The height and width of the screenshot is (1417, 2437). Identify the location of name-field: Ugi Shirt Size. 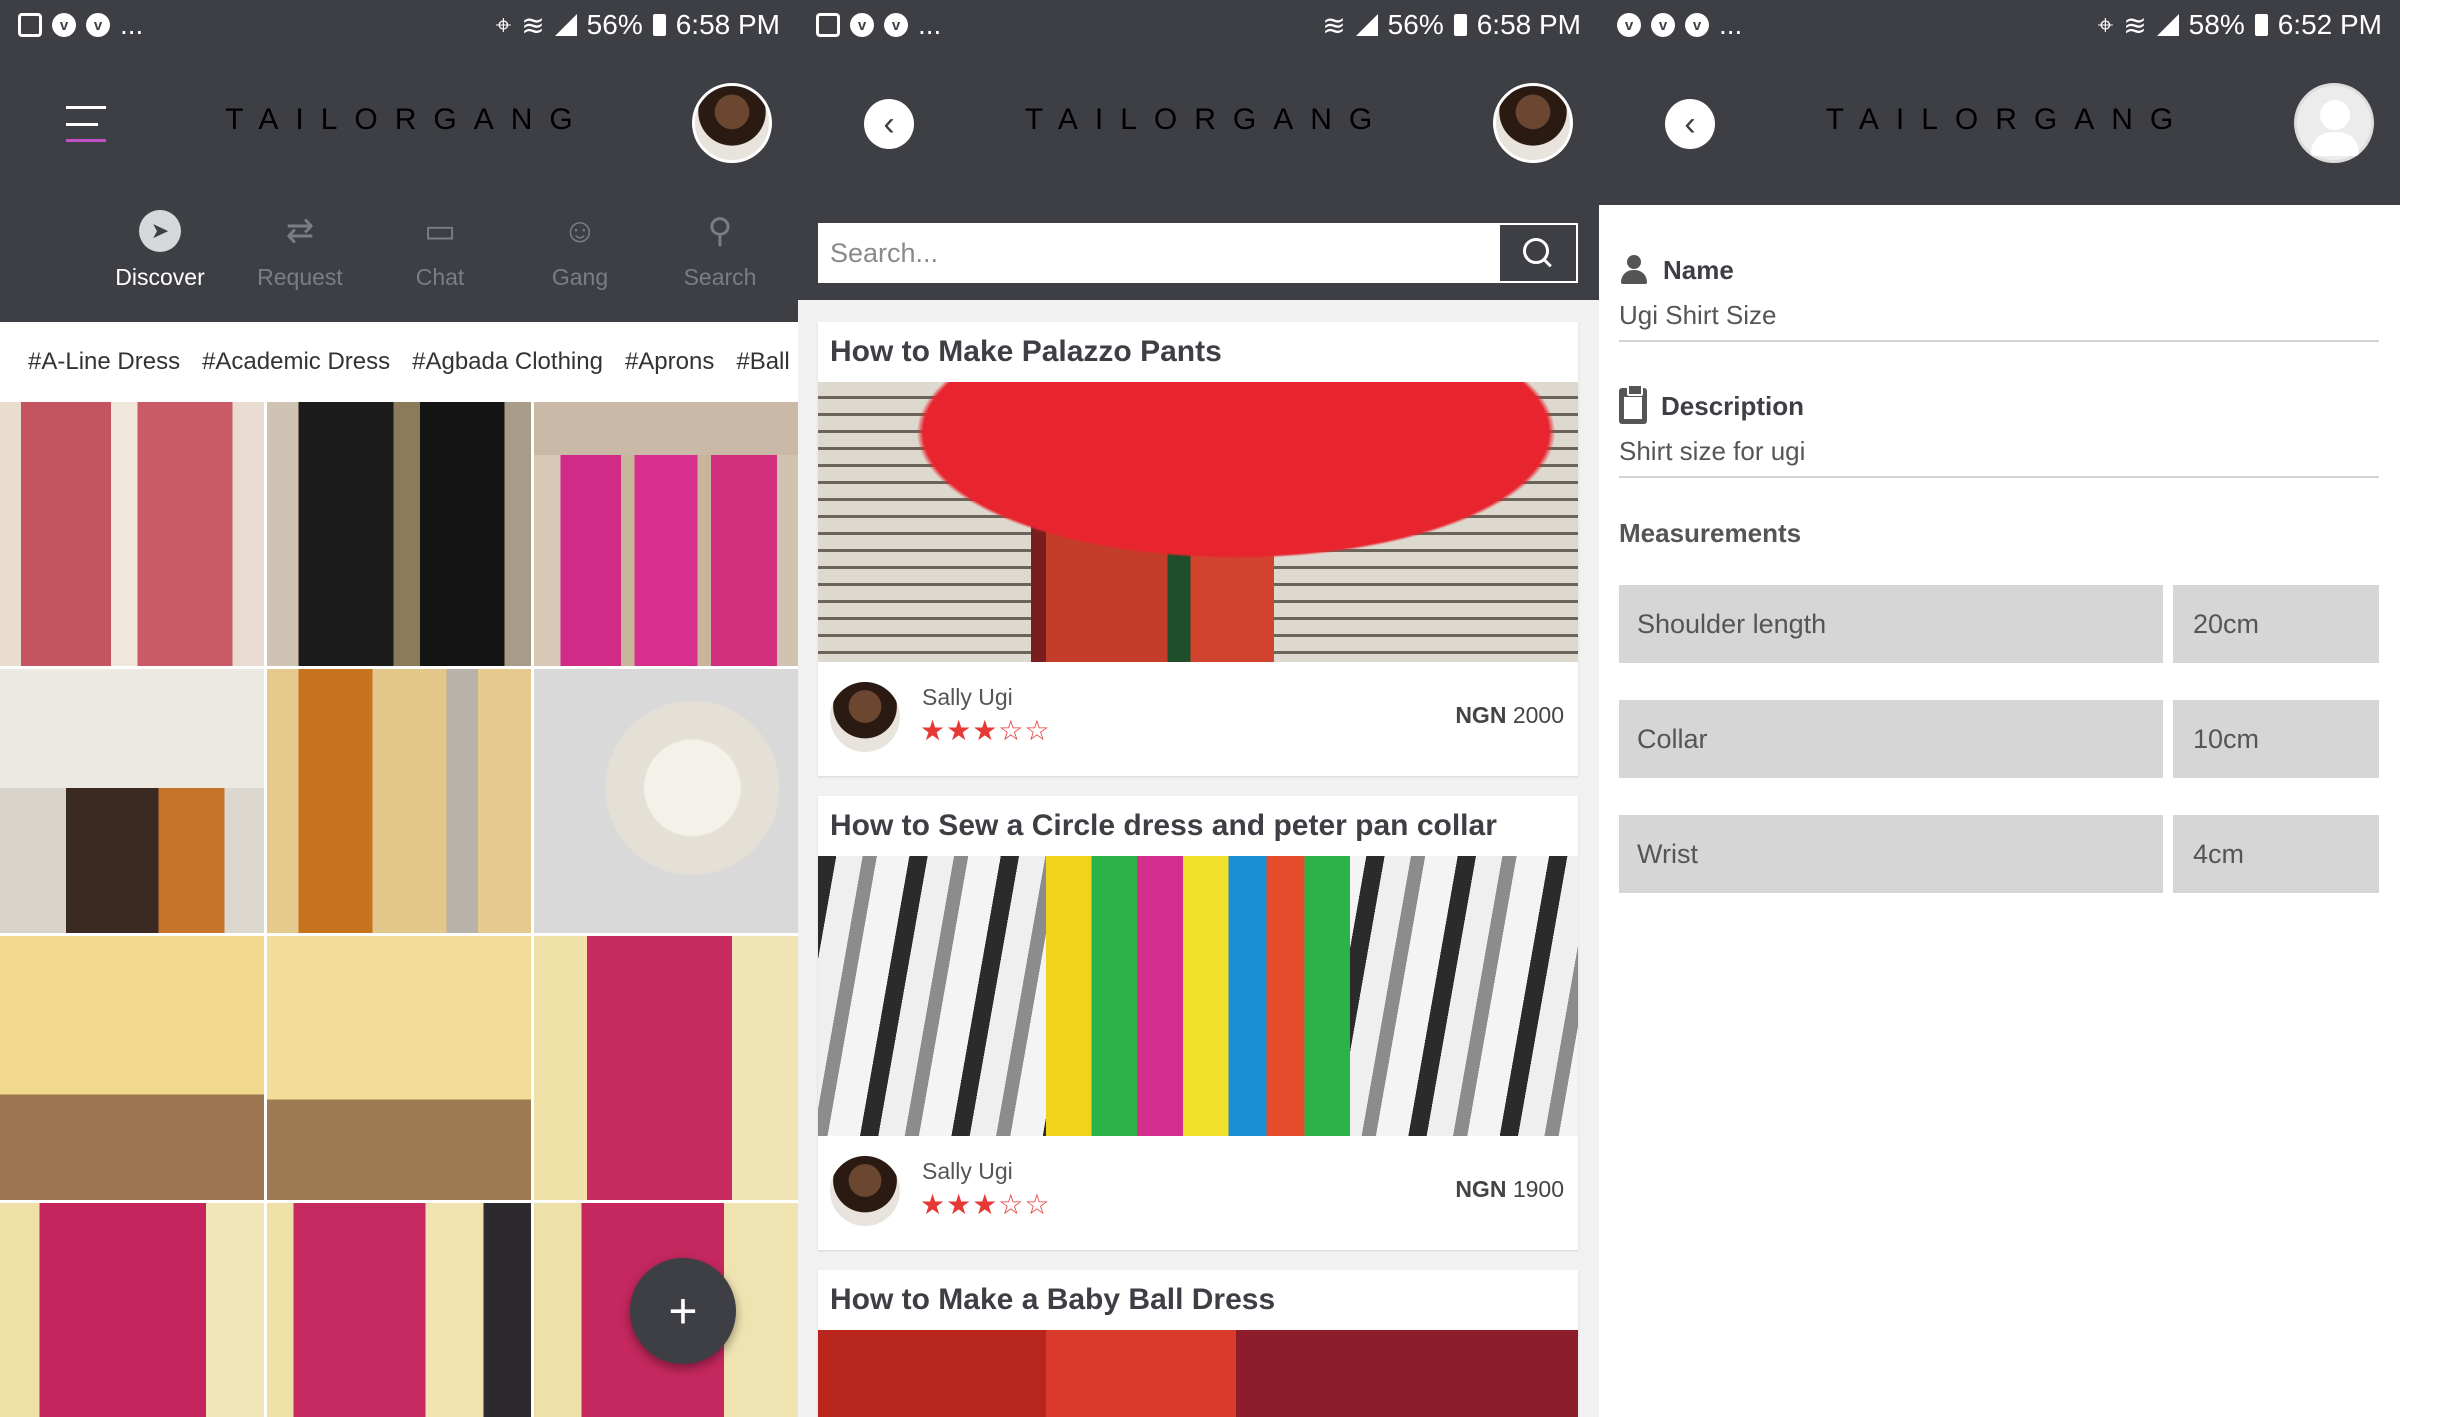
(1999, 316).